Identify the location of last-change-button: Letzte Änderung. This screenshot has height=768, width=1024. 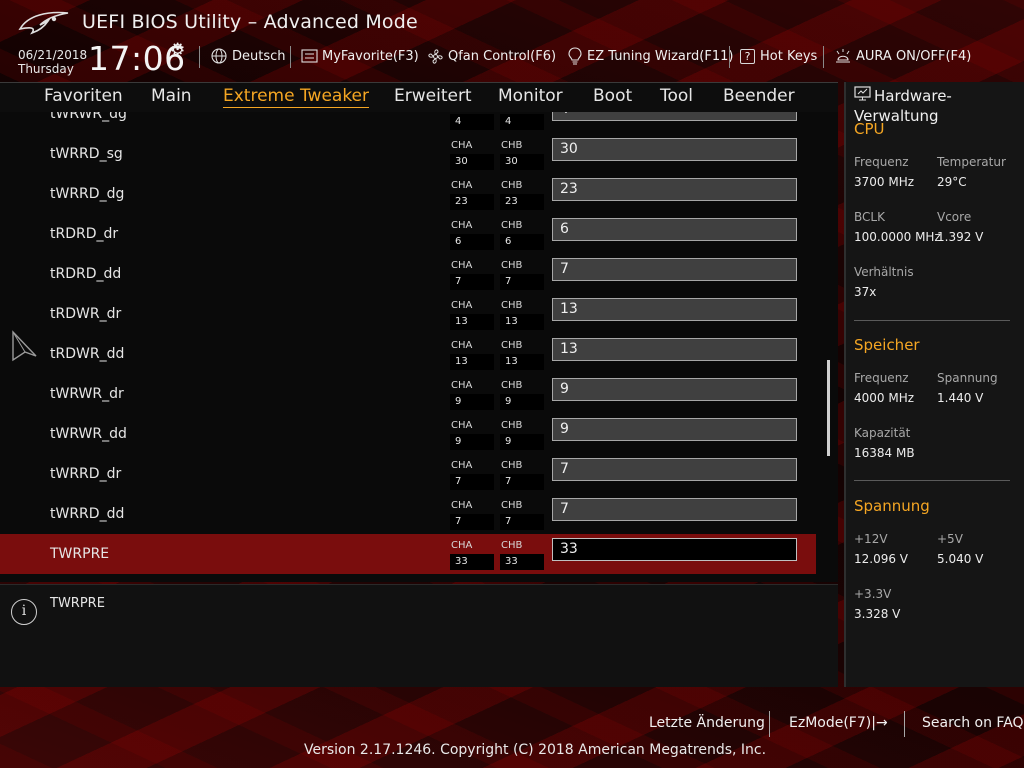
(707, 723).